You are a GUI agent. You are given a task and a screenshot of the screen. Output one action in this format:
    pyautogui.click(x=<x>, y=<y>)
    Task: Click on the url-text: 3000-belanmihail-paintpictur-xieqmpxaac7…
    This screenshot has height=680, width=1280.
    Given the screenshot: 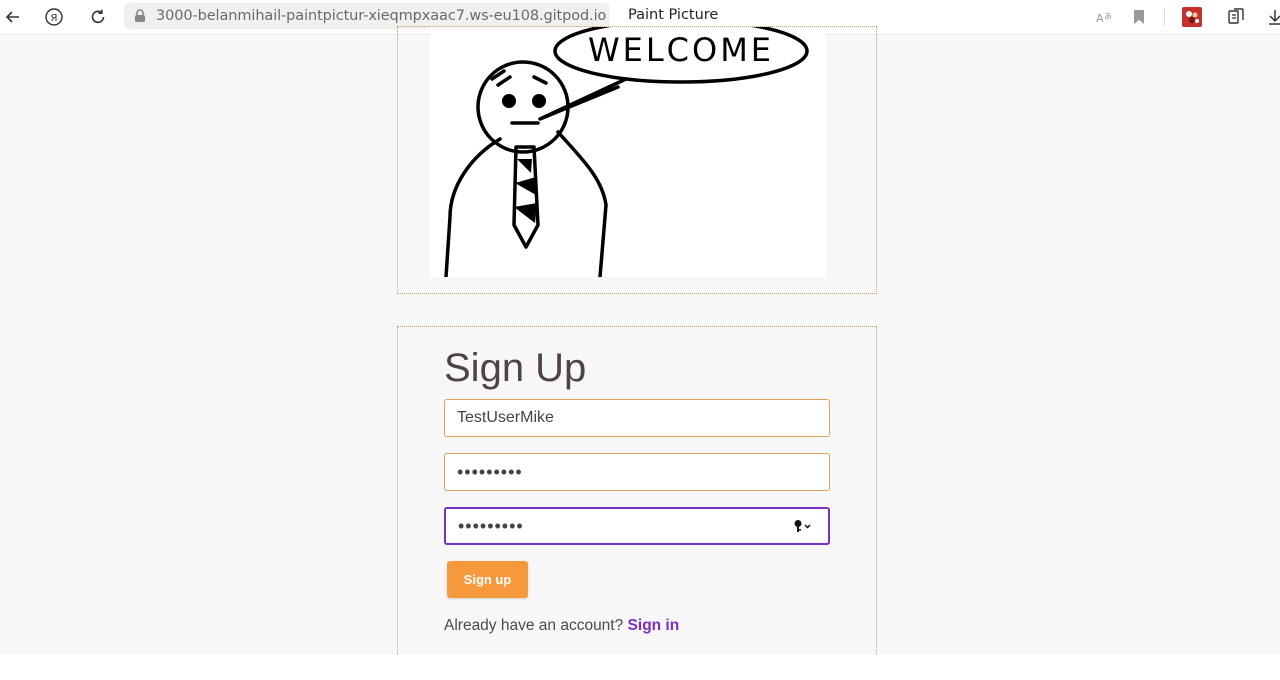 What is the action you would take?
    pyautogui.click(x=381, y=16)
    